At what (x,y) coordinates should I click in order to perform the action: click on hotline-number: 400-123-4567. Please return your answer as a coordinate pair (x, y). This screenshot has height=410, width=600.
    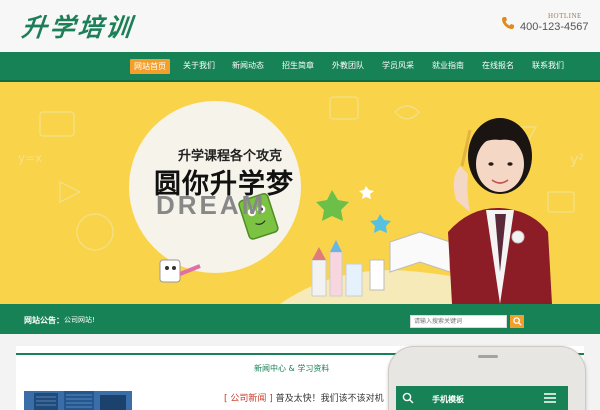
    Looking at the image, I should click on (554, 27).